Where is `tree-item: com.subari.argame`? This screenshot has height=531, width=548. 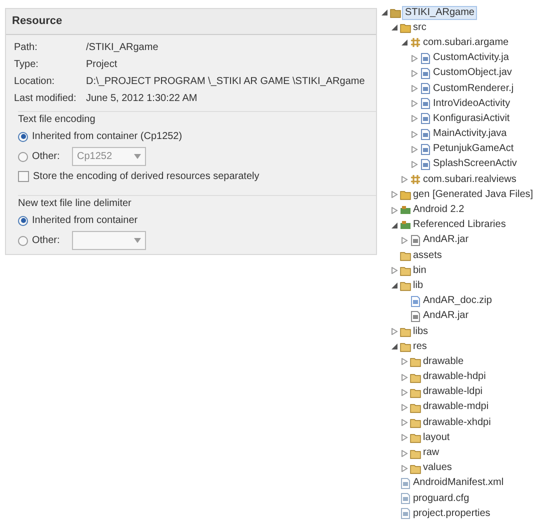
tree-item: com.subari.argame is located at coordinates (466, 42).